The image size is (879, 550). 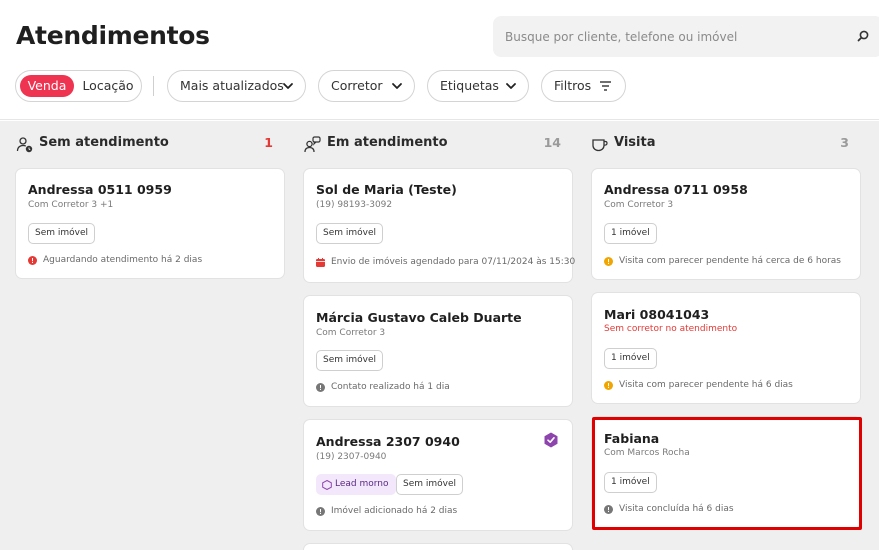 I want to click on search-box, so click(x=686, y=36).